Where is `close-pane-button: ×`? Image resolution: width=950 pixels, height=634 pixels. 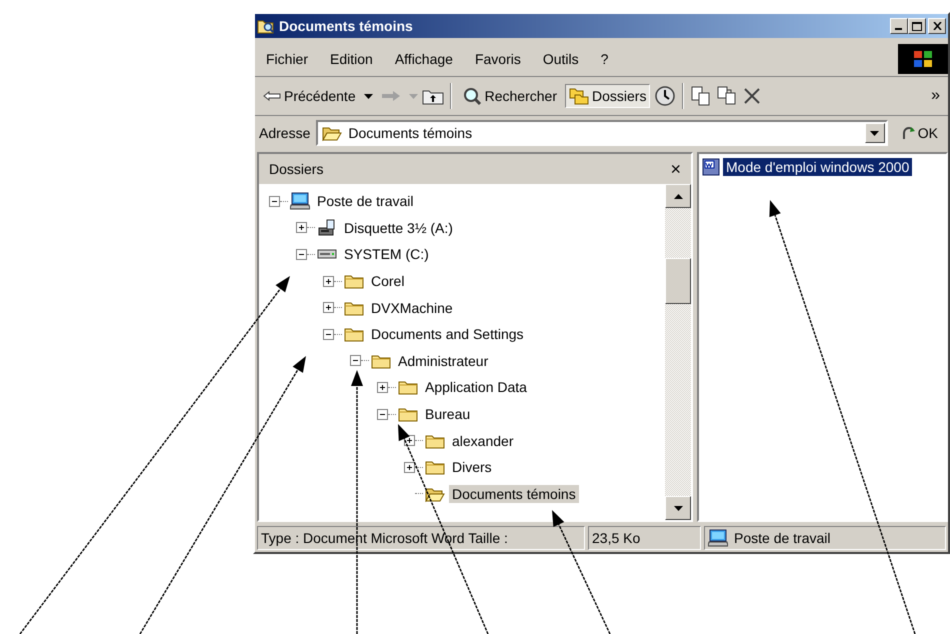
close-pane-button: × is located at coordinates (675, 169).